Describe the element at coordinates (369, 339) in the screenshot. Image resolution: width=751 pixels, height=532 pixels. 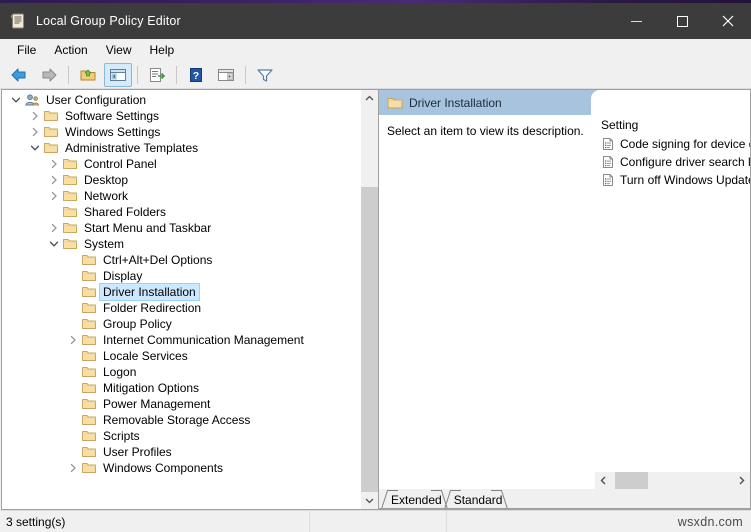
I see `tree-scroll-thumb` at that location.